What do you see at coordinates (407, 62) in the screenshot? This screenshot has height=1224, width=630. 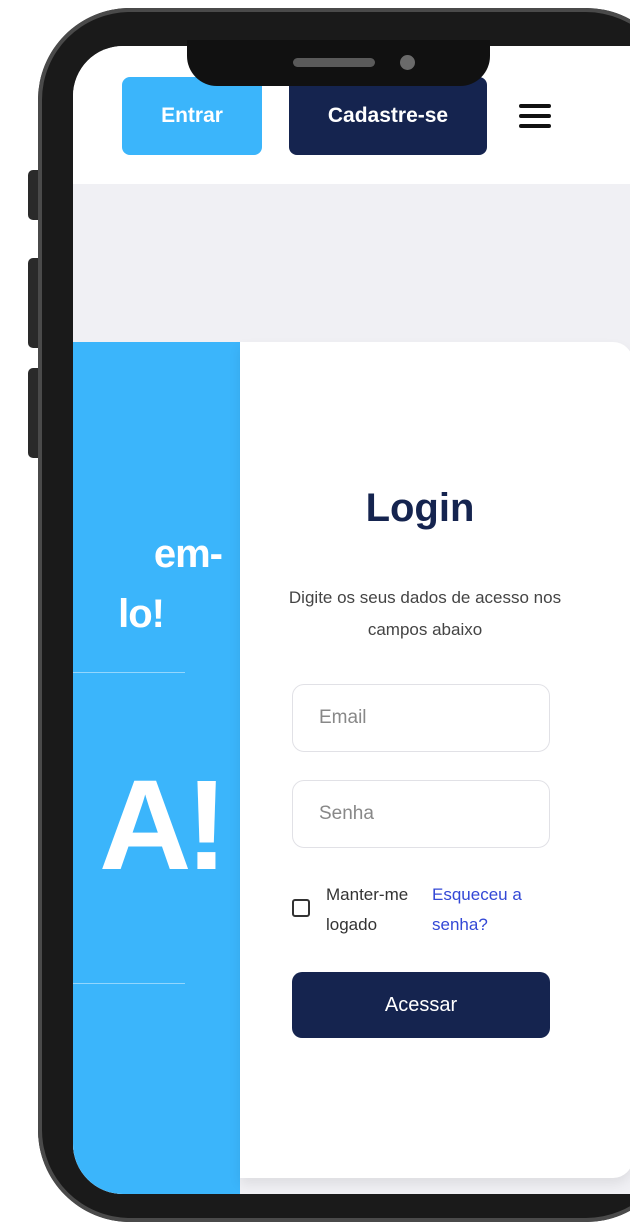 I see `front-camera` at bounding box center [407, 62].